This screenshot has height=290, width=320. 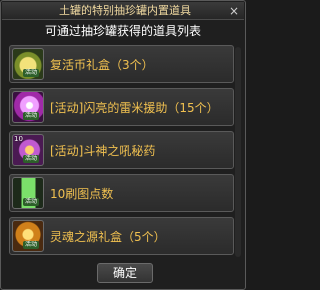 What do you see at coordinates (18, 139) in the screenshot?
I see `item-quantity: 10` at bounding box center [18, 139].